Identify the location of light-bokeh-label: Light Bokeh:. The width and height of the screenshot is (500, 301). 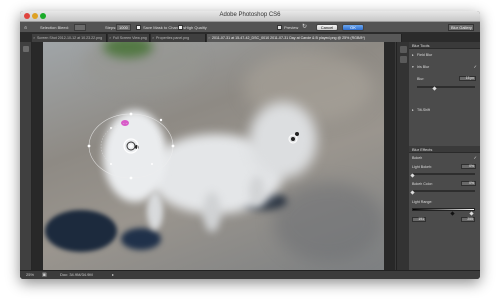
(422, 167).